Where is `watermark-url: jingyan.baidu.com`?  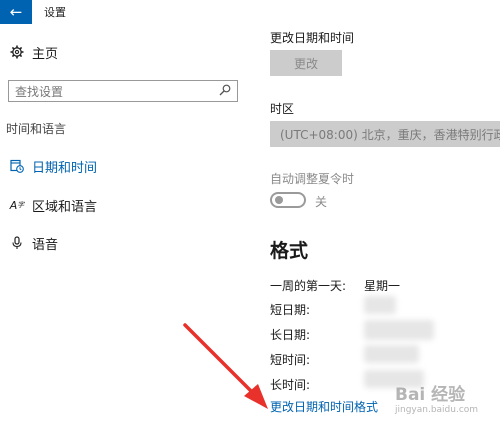 watermark-url: jingyan.baidu.com is located at coordinates (437, 410).